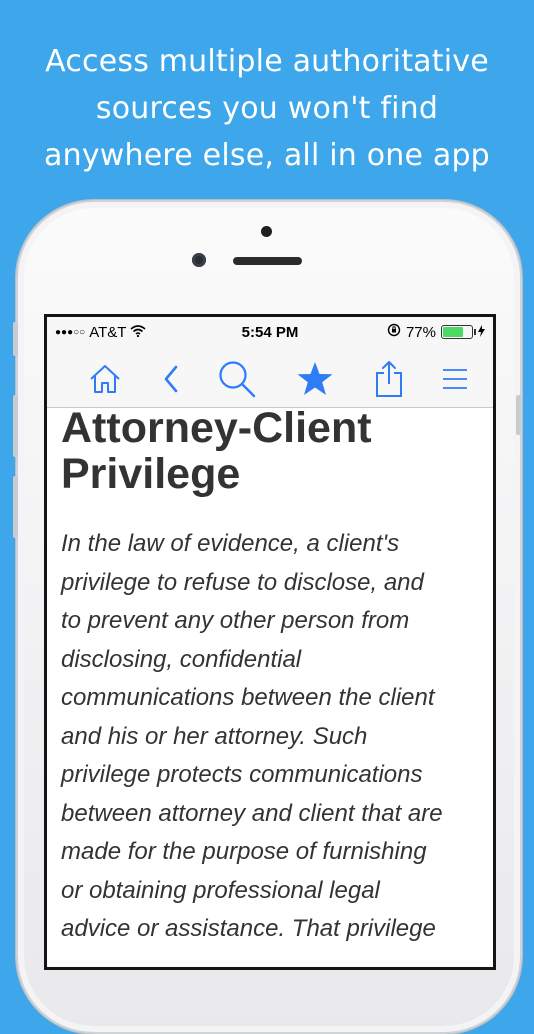 This screenshot has height=1034, width=534. Describe the element at coordinates (181, 659) in the screenshot. I see `body-line: disclosing, confidential` at that location.